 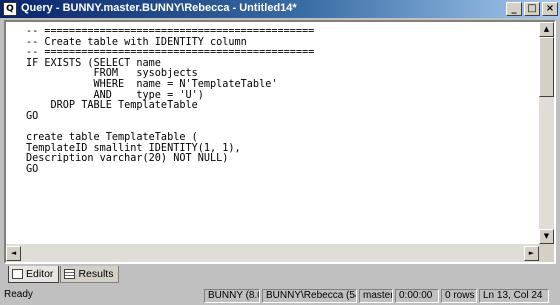 I want to click on tab-editor: Editor, so click(x=34, y=274).